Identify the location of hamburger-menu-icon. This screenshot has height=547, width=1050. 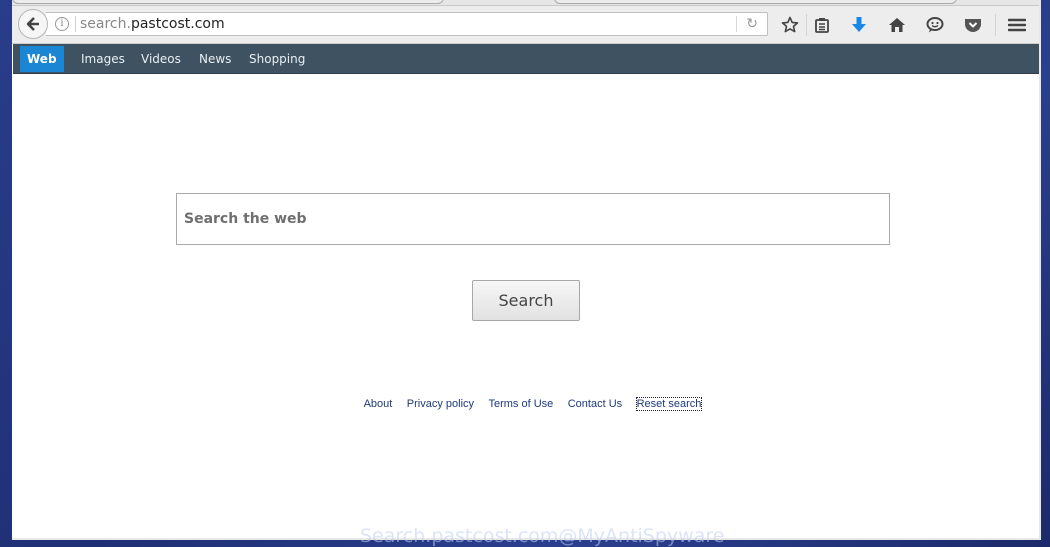
(1017, 25).